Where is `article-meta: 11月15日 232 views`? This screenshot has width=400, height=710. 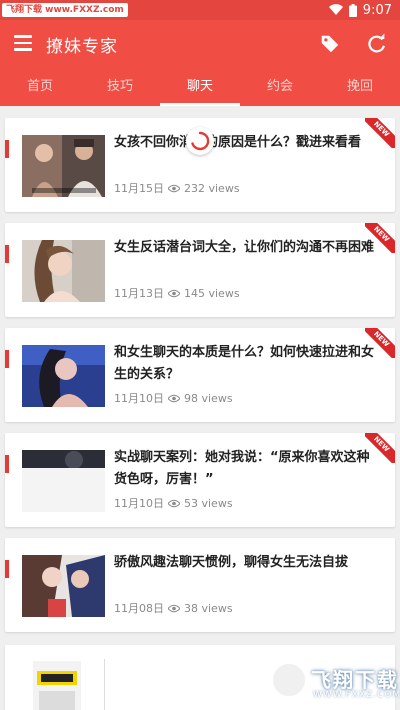 article-meta: 11月15日 232 views is located at coordinates (177, 188).